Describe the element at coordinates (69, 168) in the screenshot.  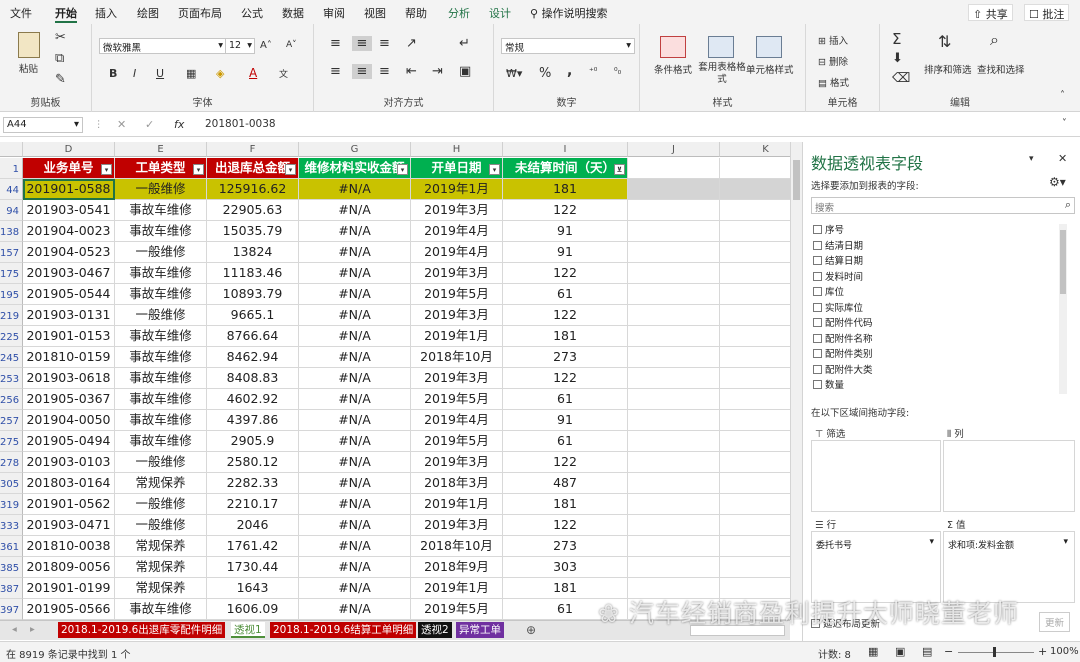
I see `header-cell: 业务单号 ▾` at that location.